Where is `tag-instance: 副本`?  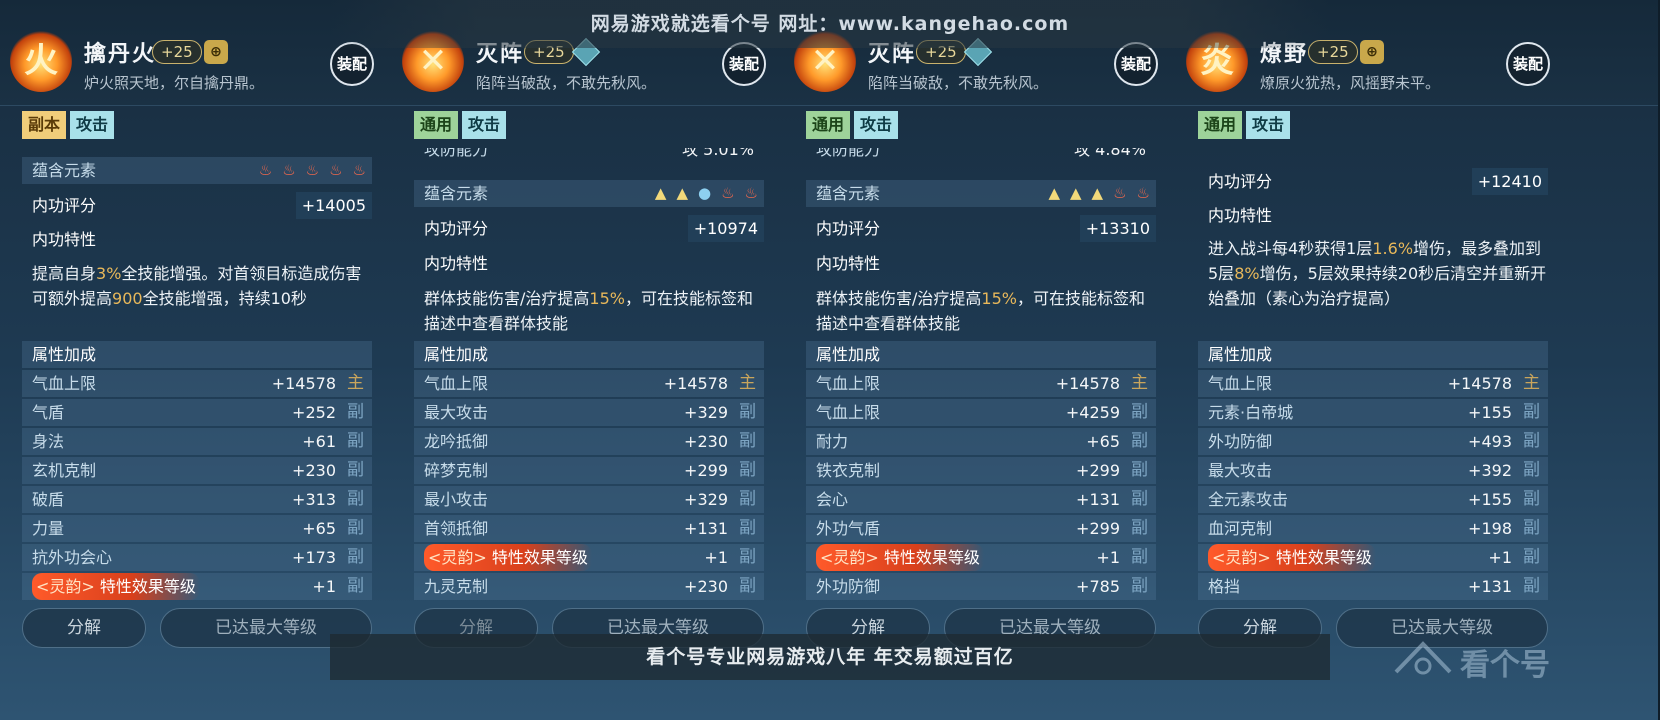
tag-instance: 副本 is located at coordinates (44, 125).